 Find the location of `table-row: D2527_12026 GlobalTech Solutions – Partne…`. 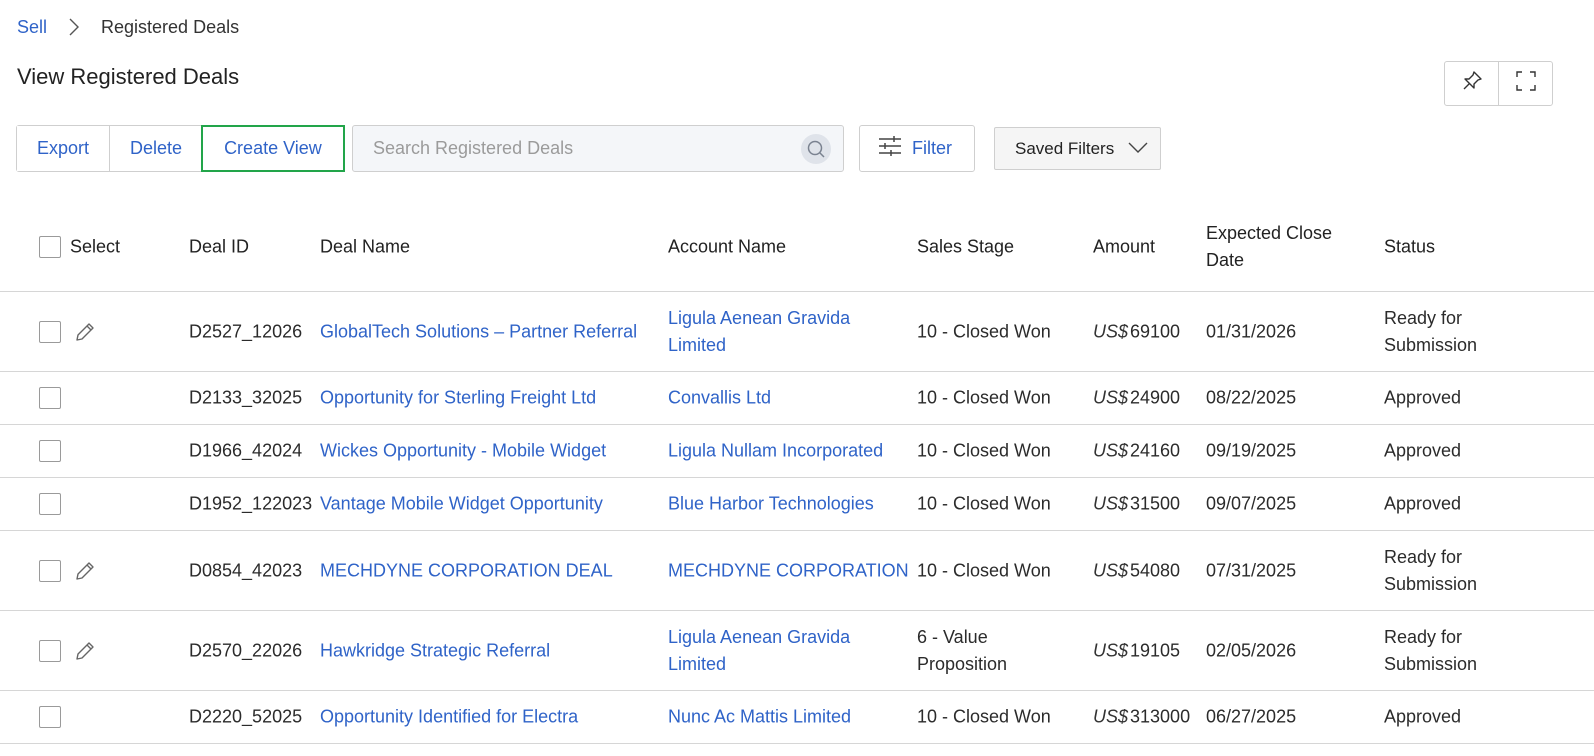

table-row: D2527_12026 GlobalTech Solutions – Partne… is located at coordinates (797, 332).